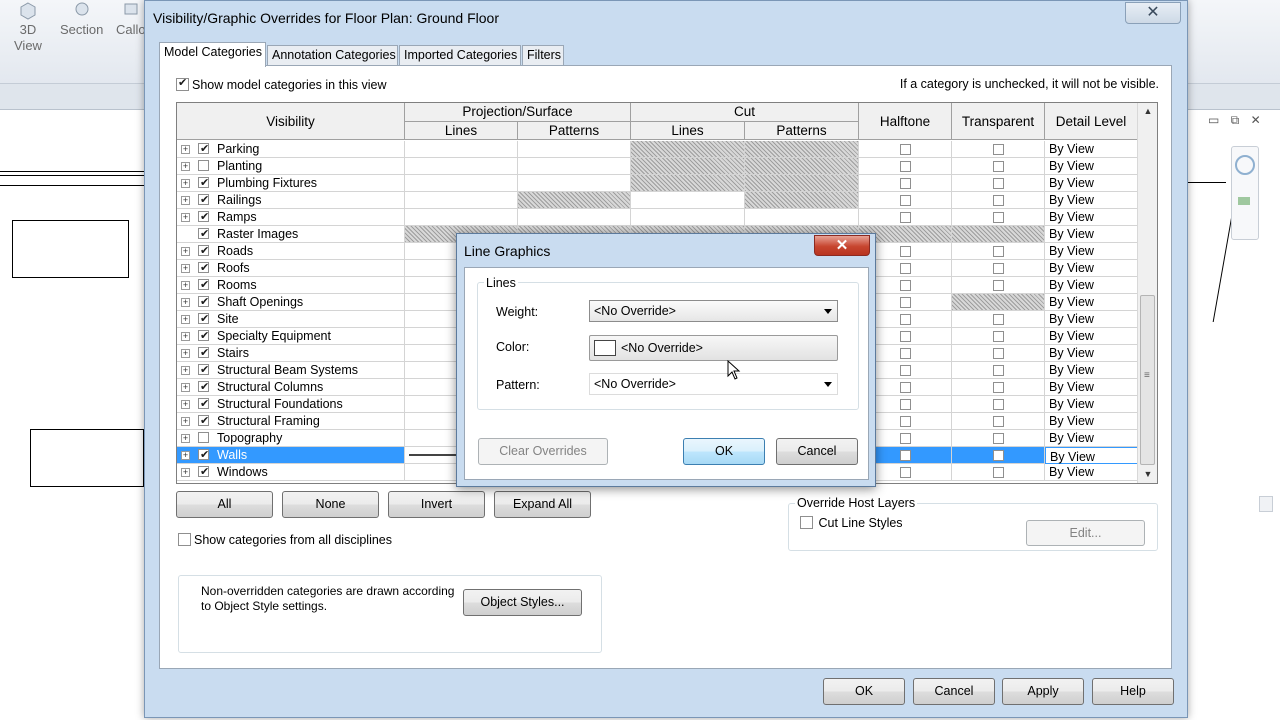  What do you see at coordinates (688, 131) in the screenshot?
I see `header-cut-lines: Lines` at bounding box center [688, 131].